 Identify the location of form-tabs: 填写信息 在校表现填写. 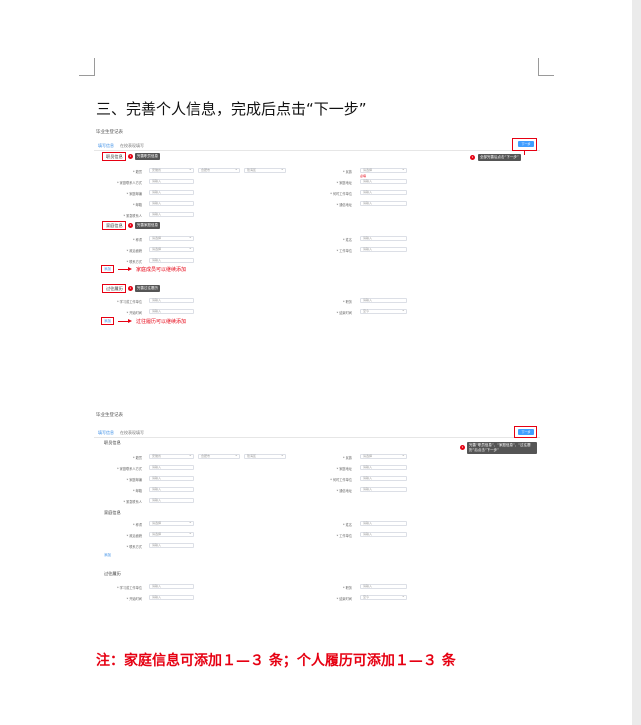
(121, 146).